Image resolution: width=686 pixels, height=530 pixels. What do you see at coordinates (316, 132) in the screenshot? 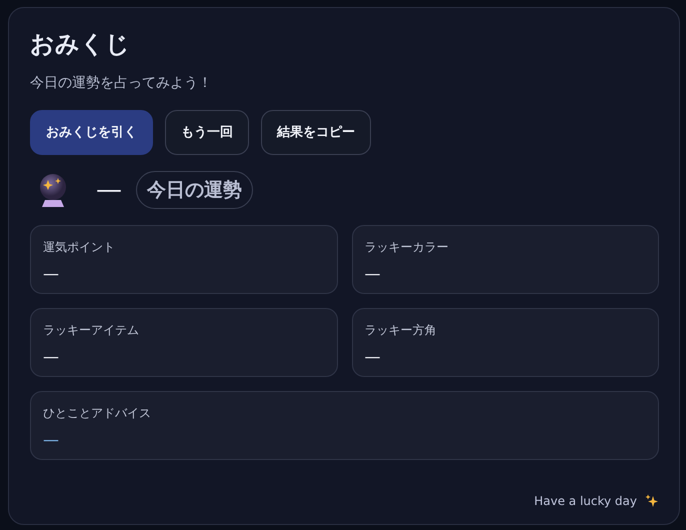
I see `action-button: 結果をコピー` at bounding box center [316, 132].